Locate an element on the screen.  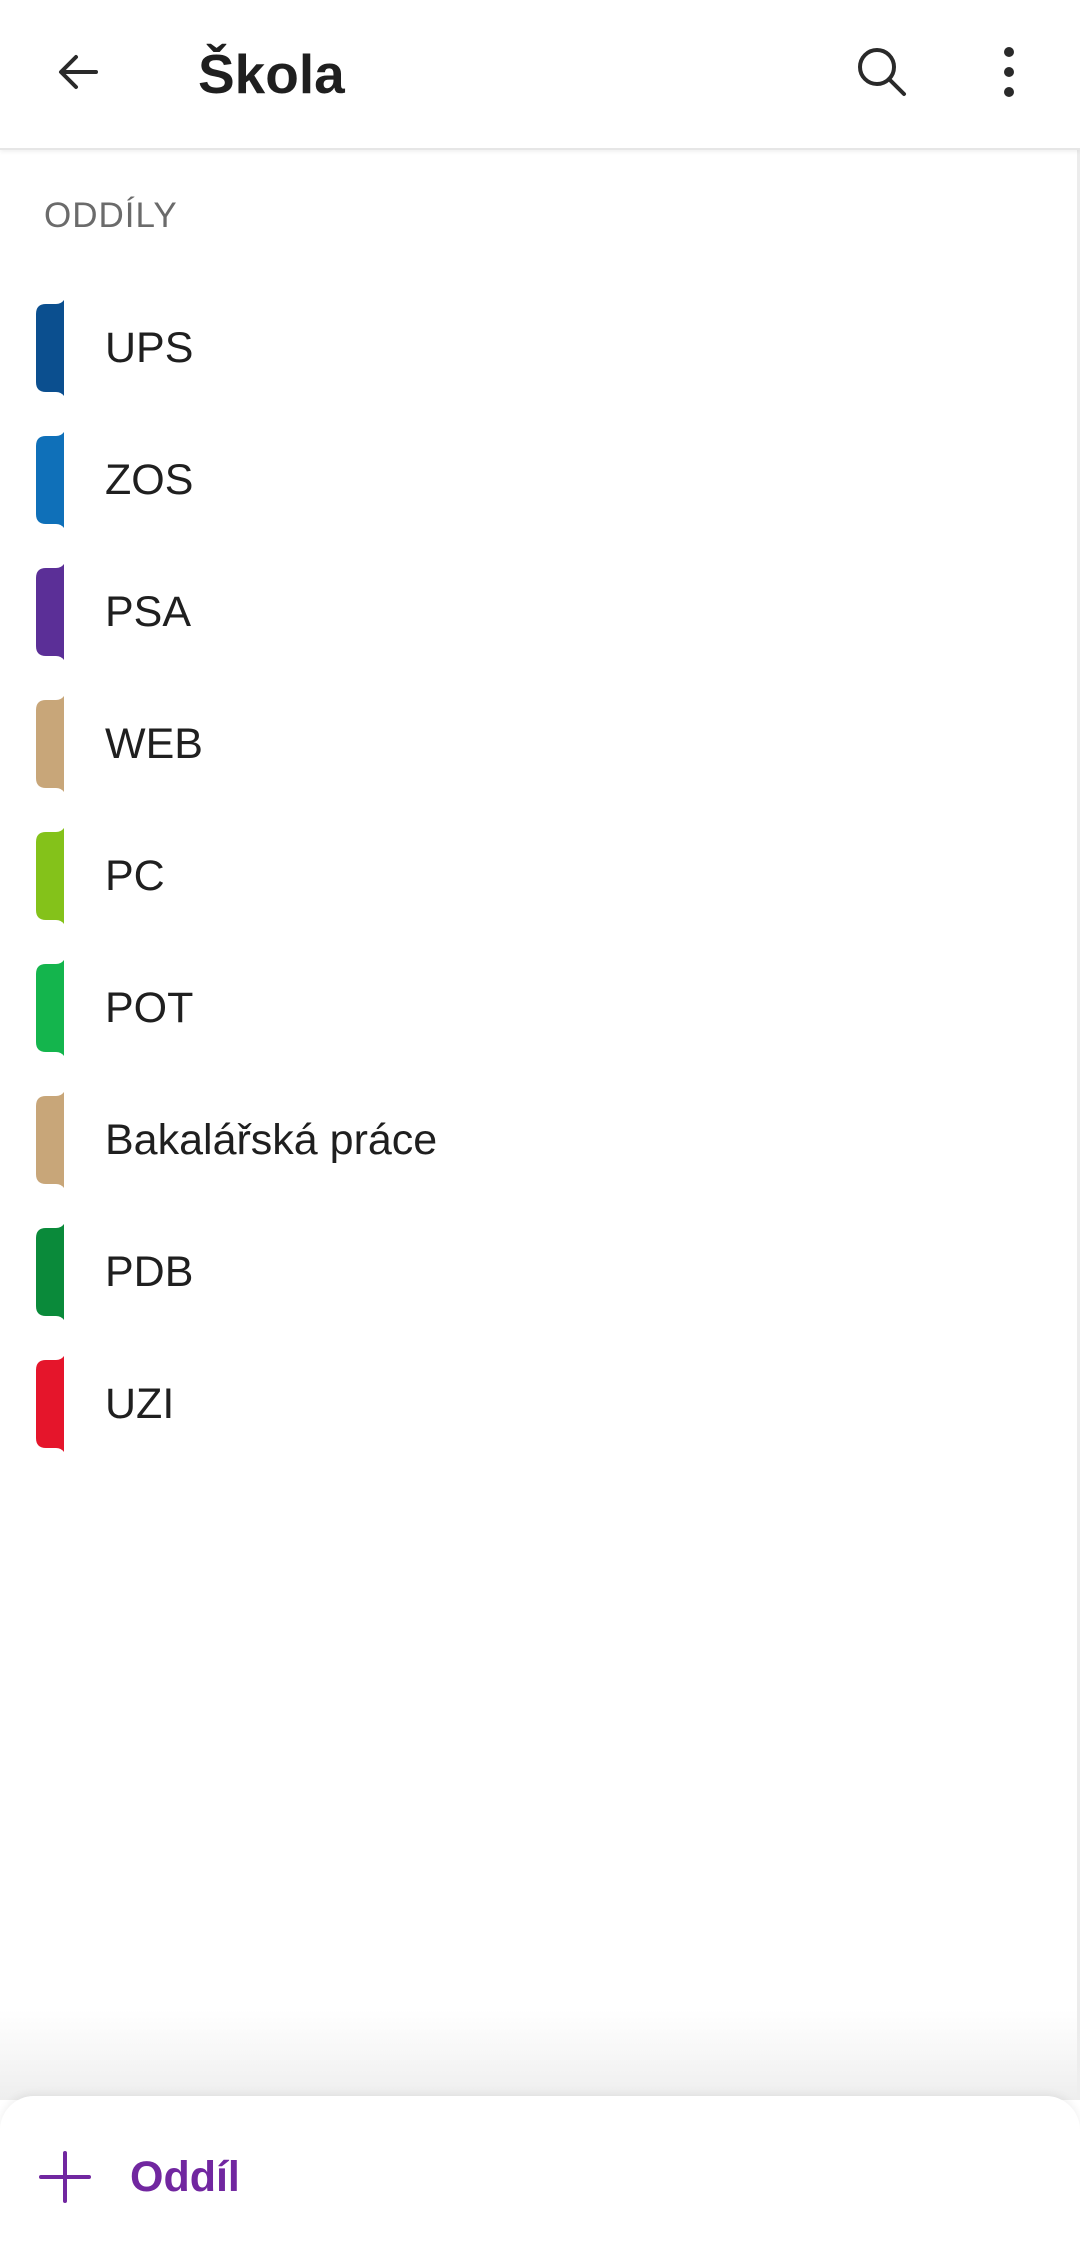
section-item-ups: UPS is located at coordinates (538, 348).